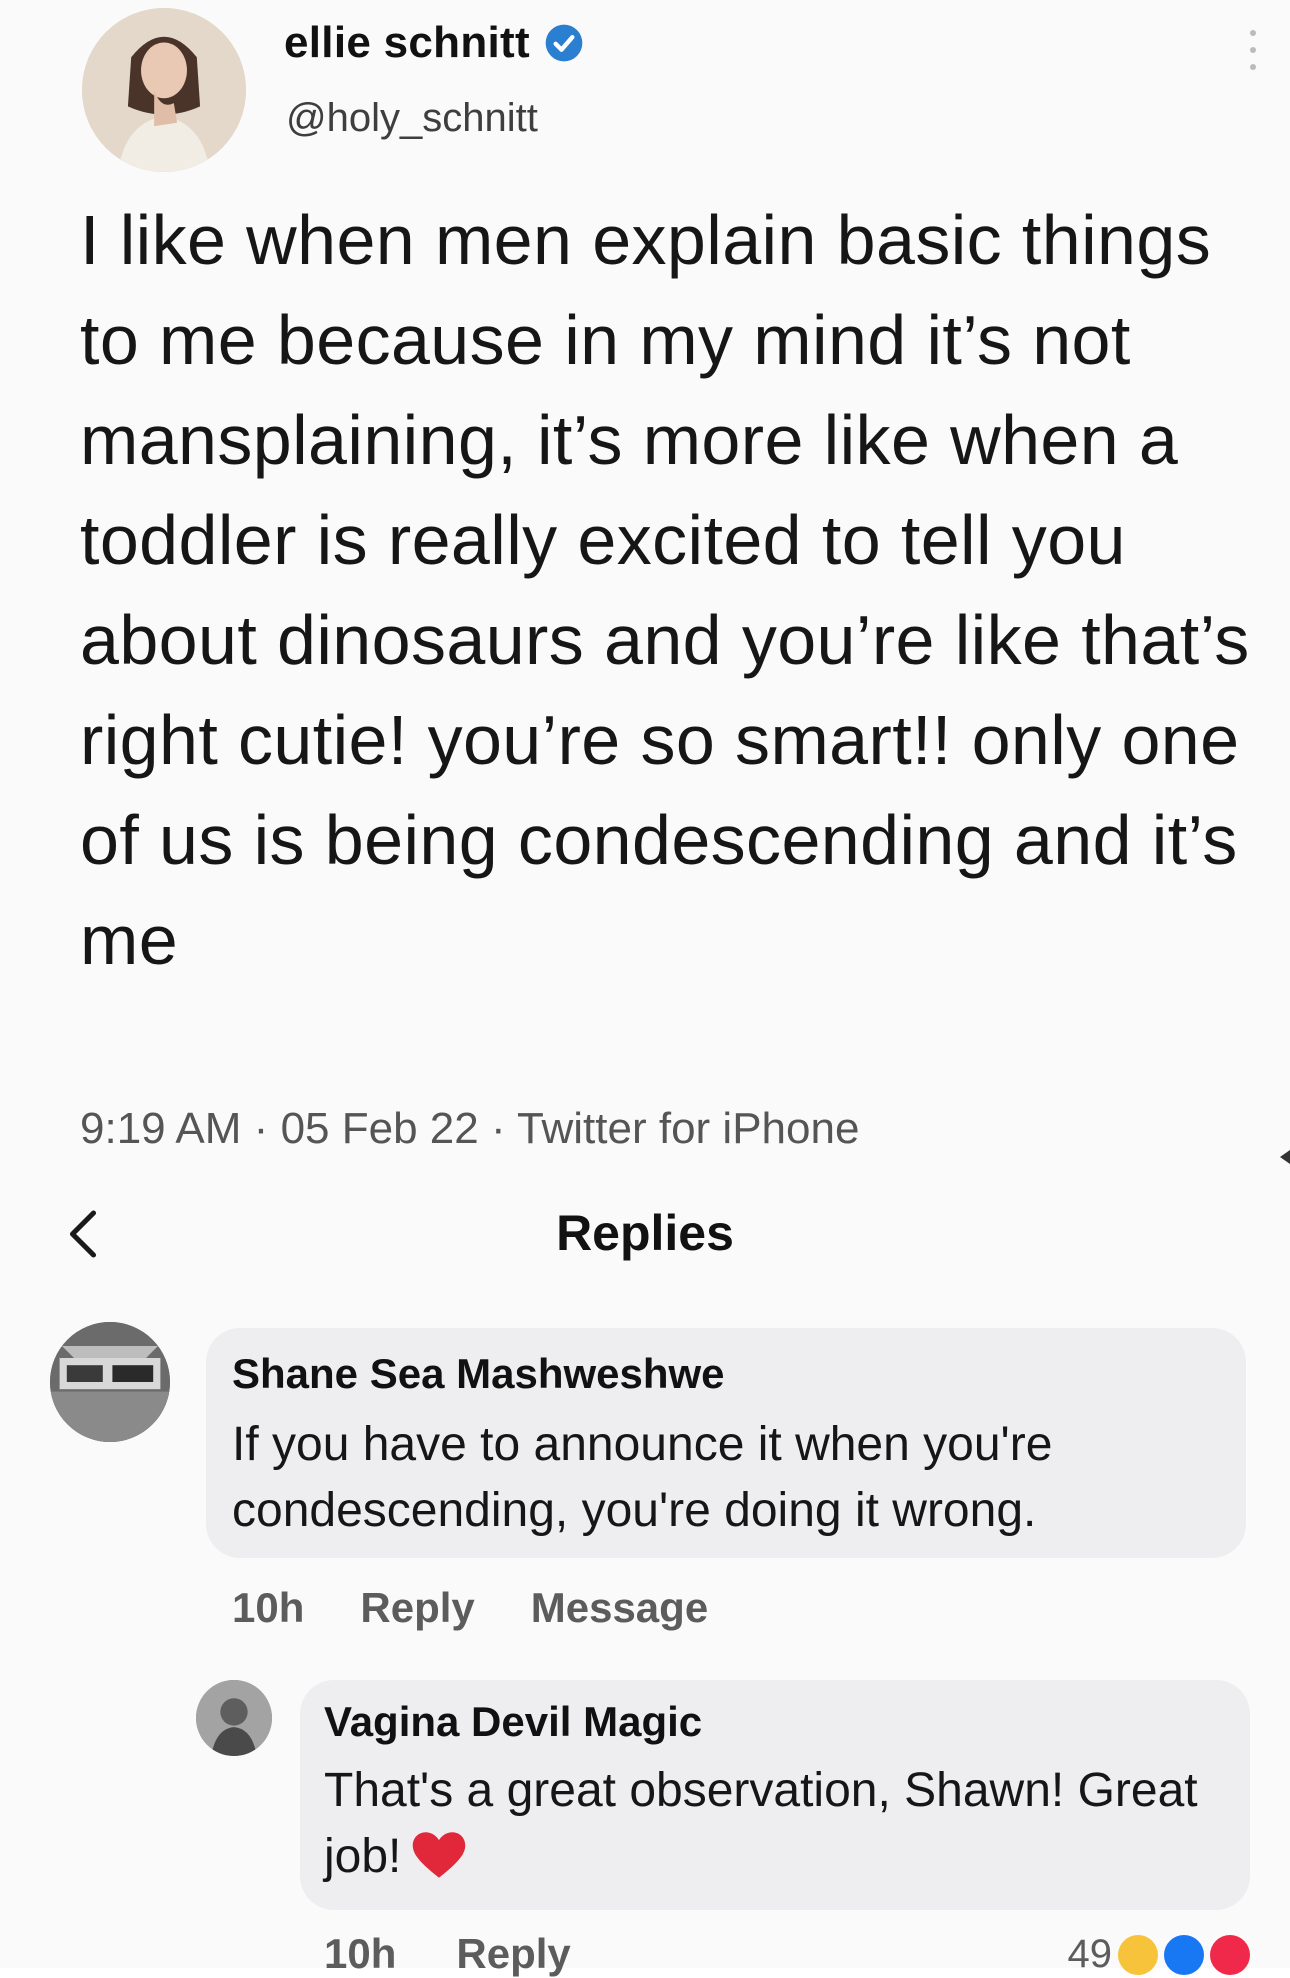  I want to click on chevron-left-icon, so click(83, 1234).